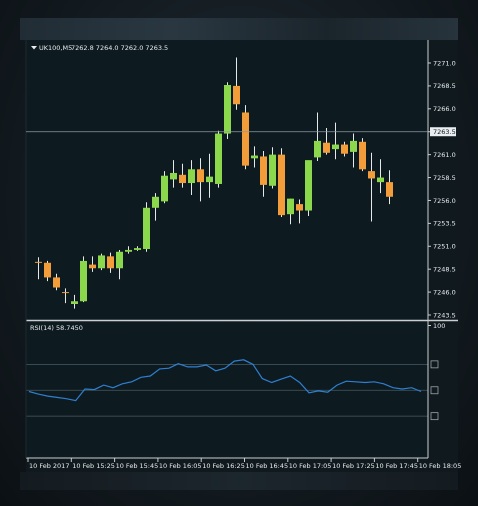 Image resolution: width=478 pixels, height=506 pixels. I want to click on price-tick-label: 7256.0, so click(444, 201).